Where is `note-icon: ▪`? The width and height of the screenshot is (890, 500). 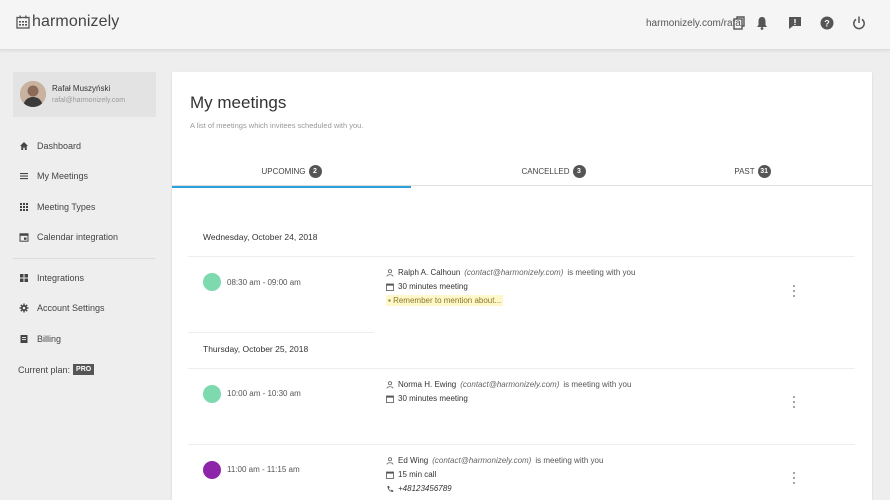 note-icon: ▪ is located at coordinates (389, 300).